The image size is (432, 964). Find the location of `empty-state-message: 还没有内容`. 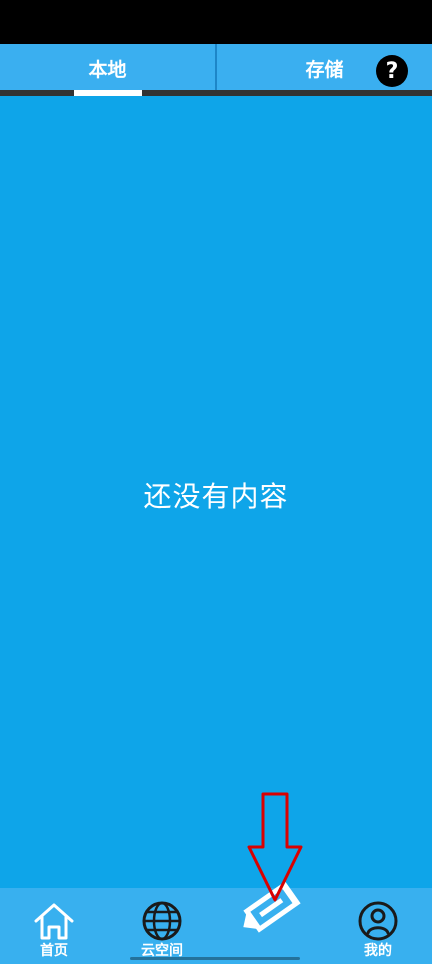

empty-state-message: 还没有内容 is located at coordinates (216, 496).